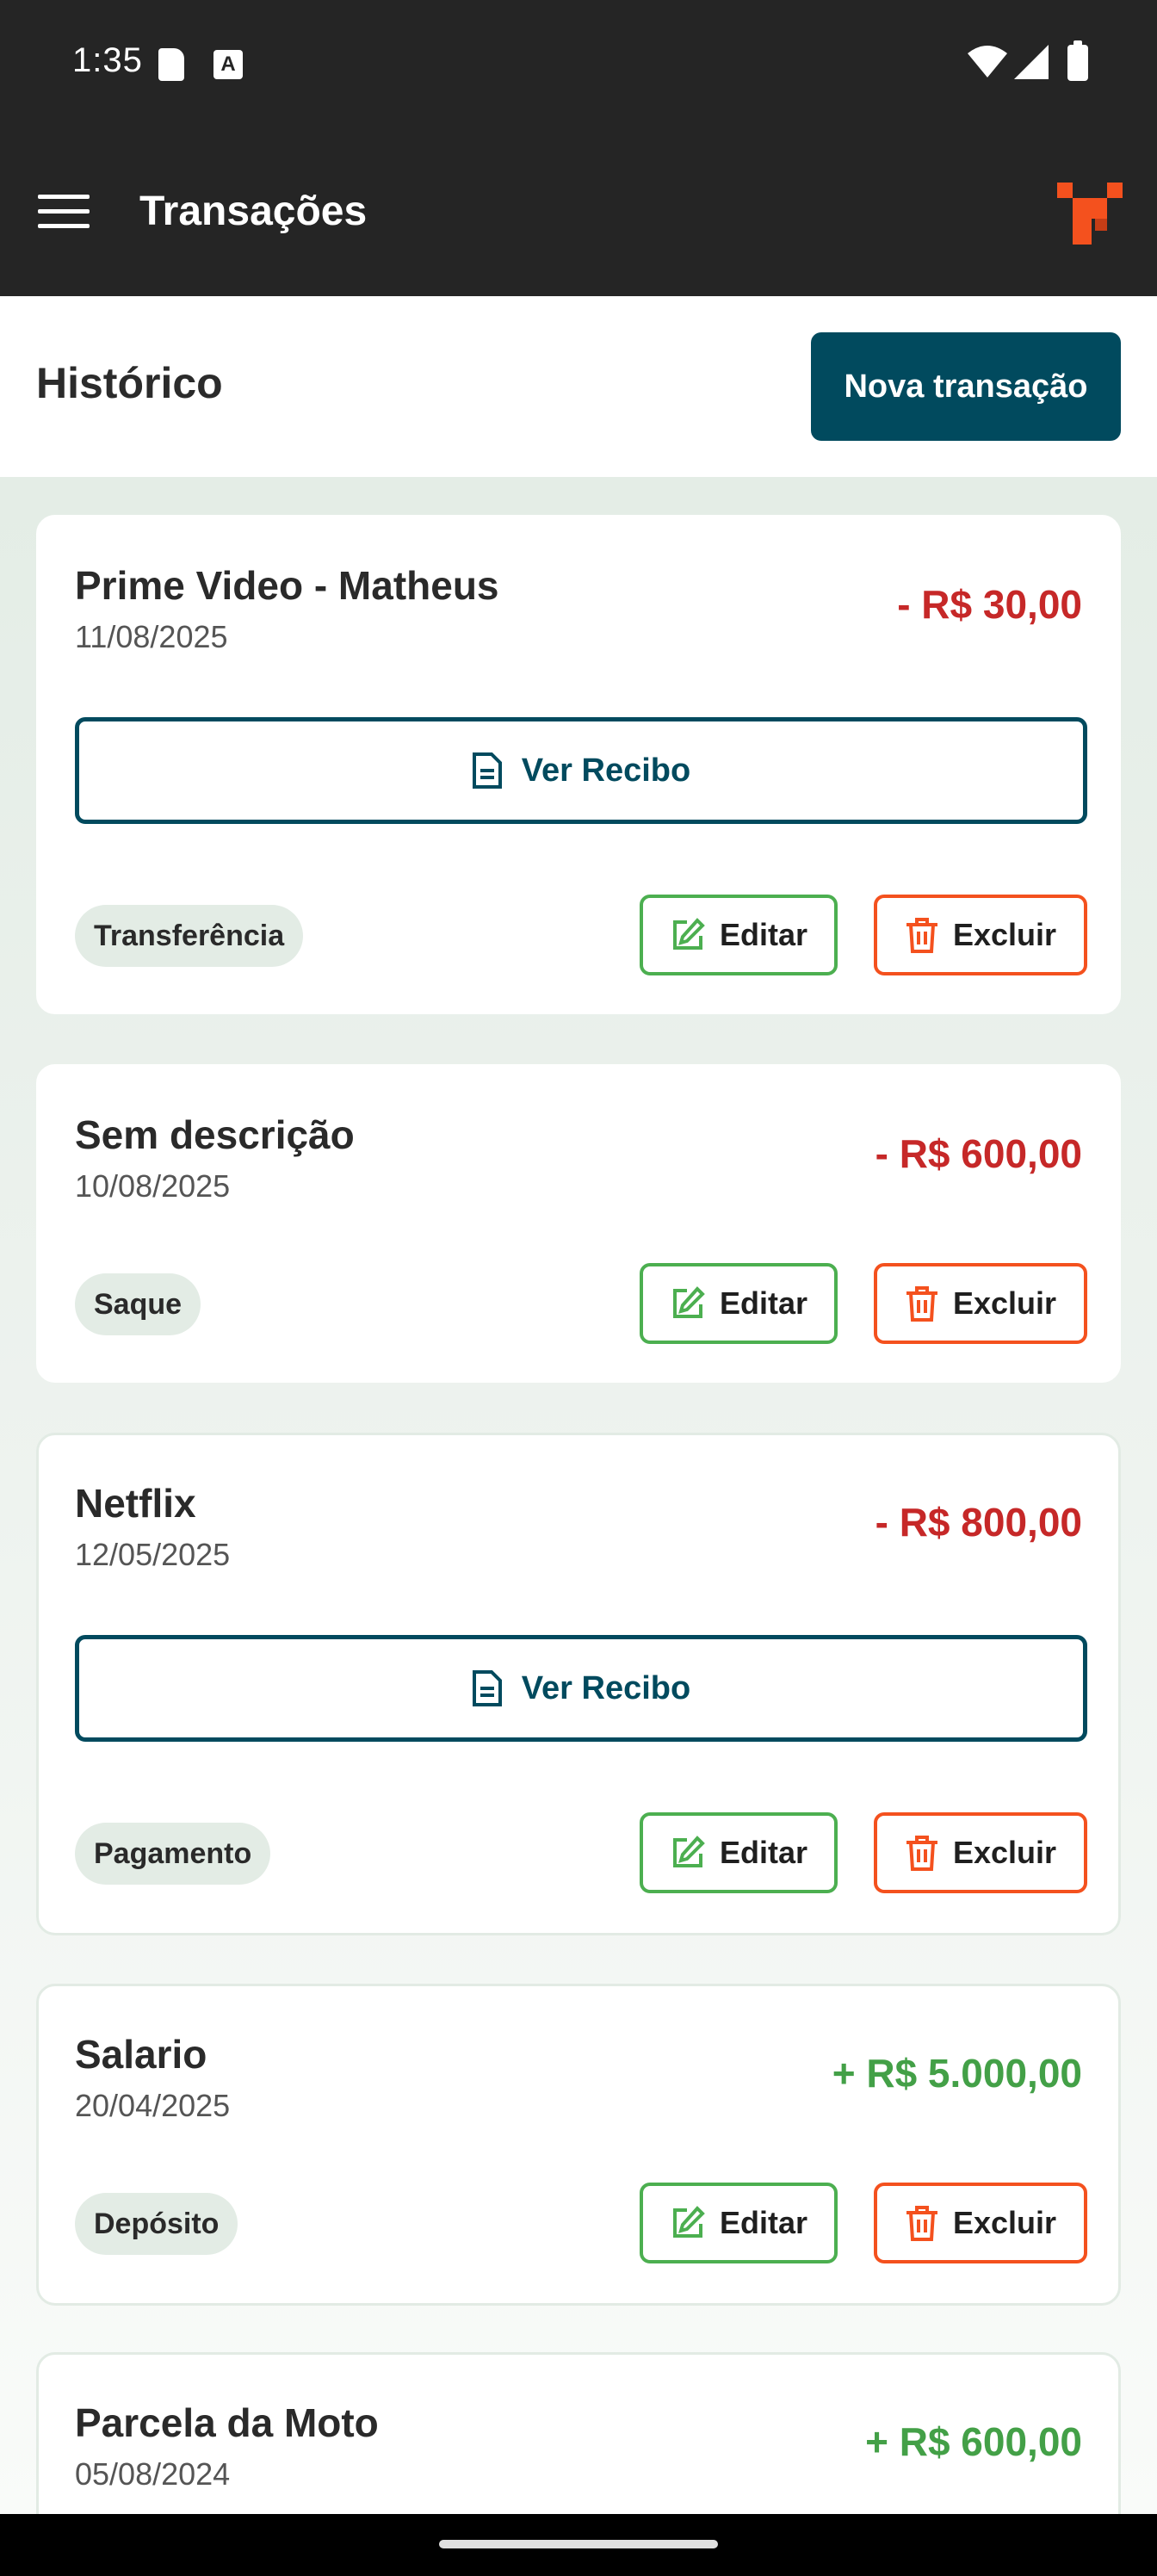 The height and width of the screenshot is (2576, 1157). I want to click on sd-card-icon, so click(171, 64).